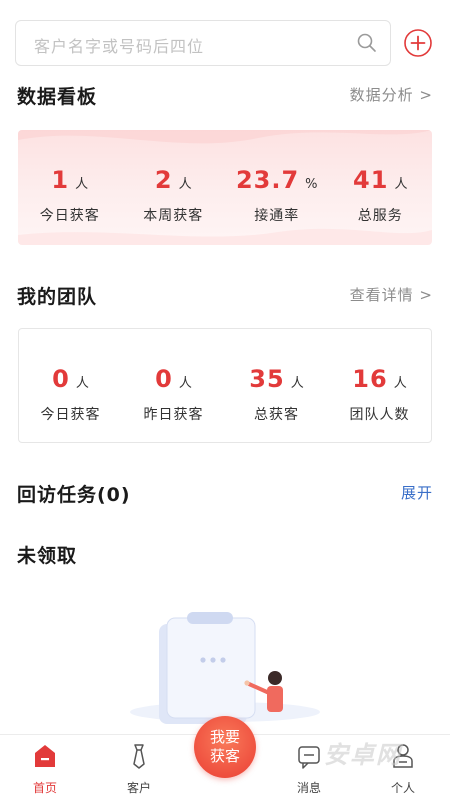  What do you see at coordinates (402, 788) in the screenshot?
I see `tab-label: 个人` at bounding box center [402, 788].